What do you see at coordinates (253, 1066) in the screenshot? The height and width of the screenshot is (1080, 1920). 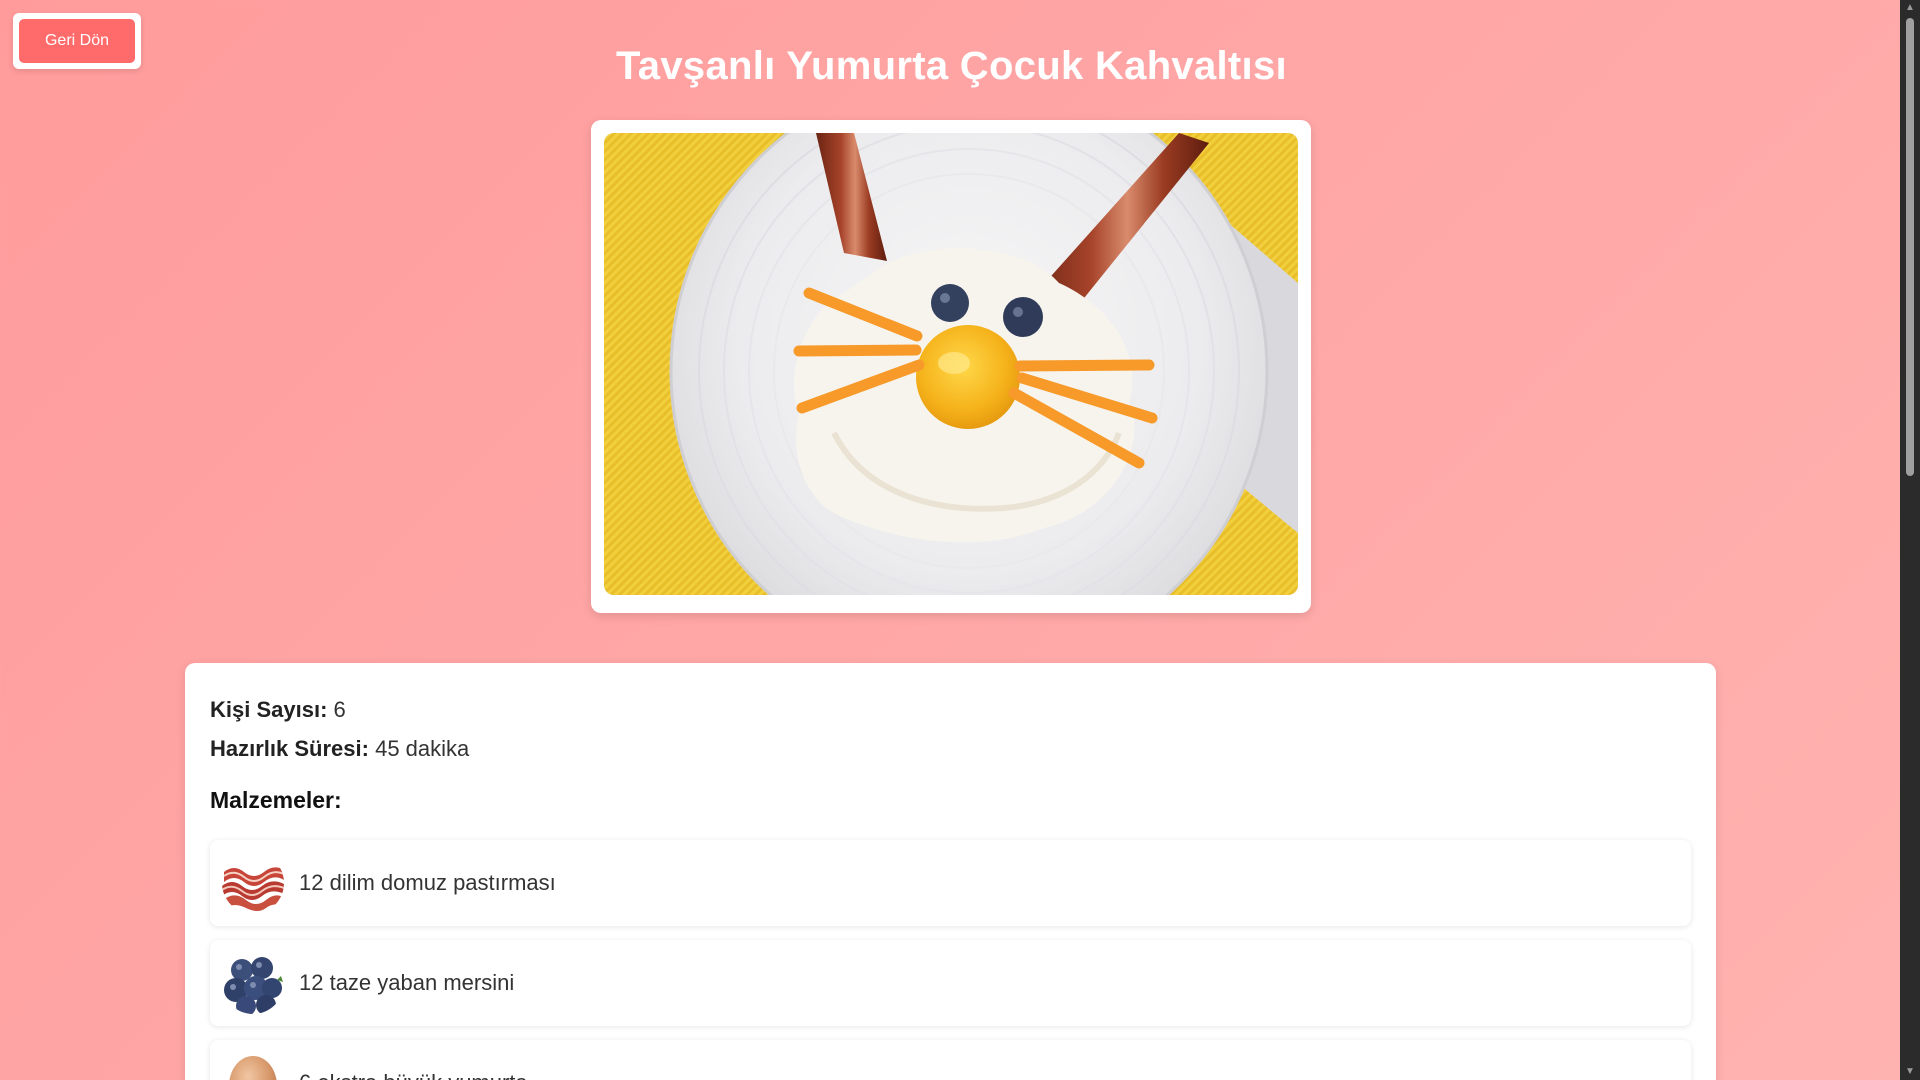 I see `egg-icon` at bounding box center [253, 1066].